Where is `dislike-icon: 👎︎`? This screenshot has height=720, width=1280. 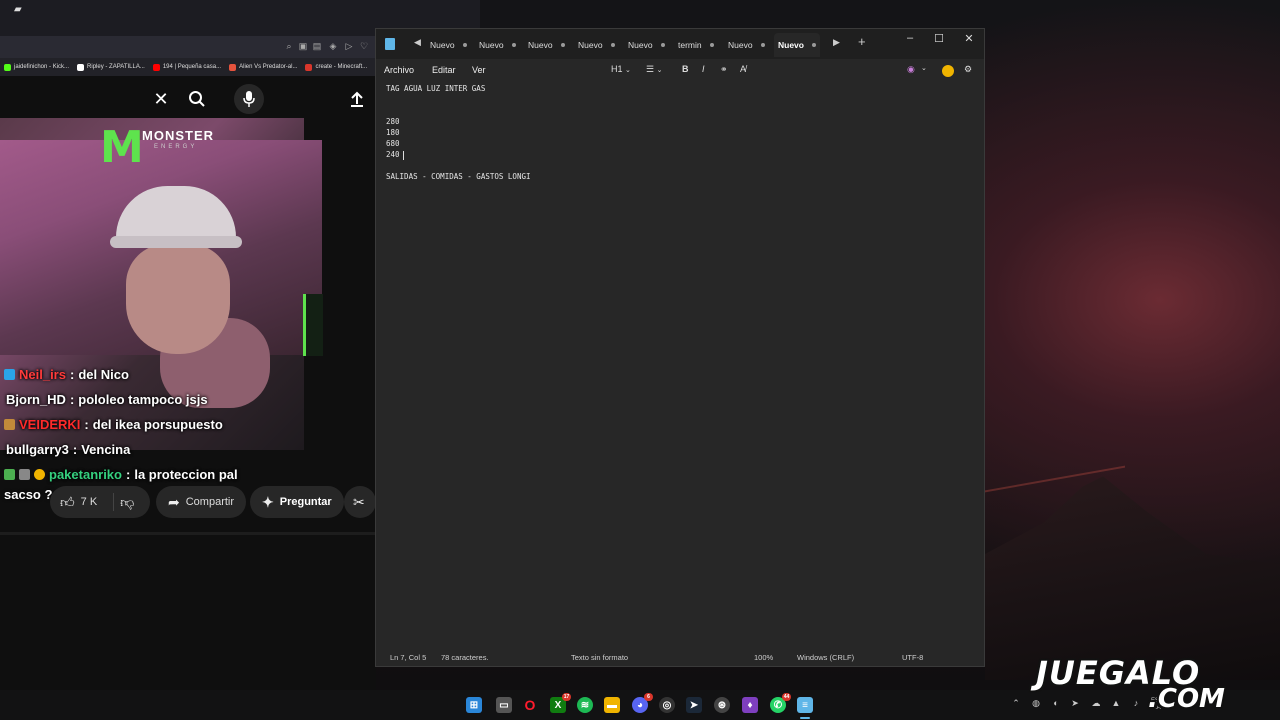 dislike-icon: 👎︎ is located at coordinates (127, 502).